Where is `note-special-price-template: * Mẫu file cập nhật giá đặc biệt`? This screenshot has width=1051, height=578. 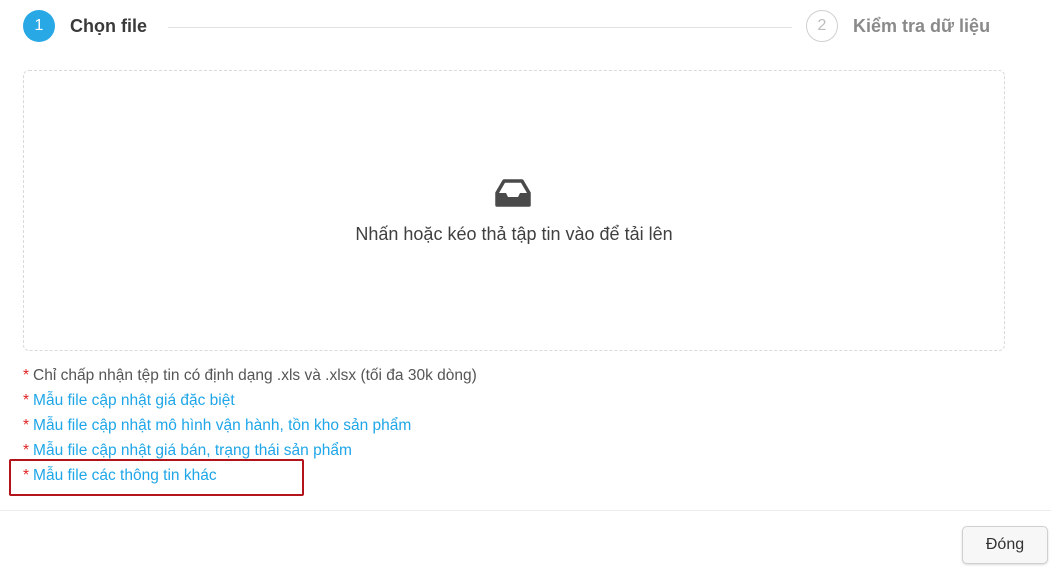 note-special-price-template: * Mẫu file cập nhật giá đặc biệt is located at coordinates (250, 403).